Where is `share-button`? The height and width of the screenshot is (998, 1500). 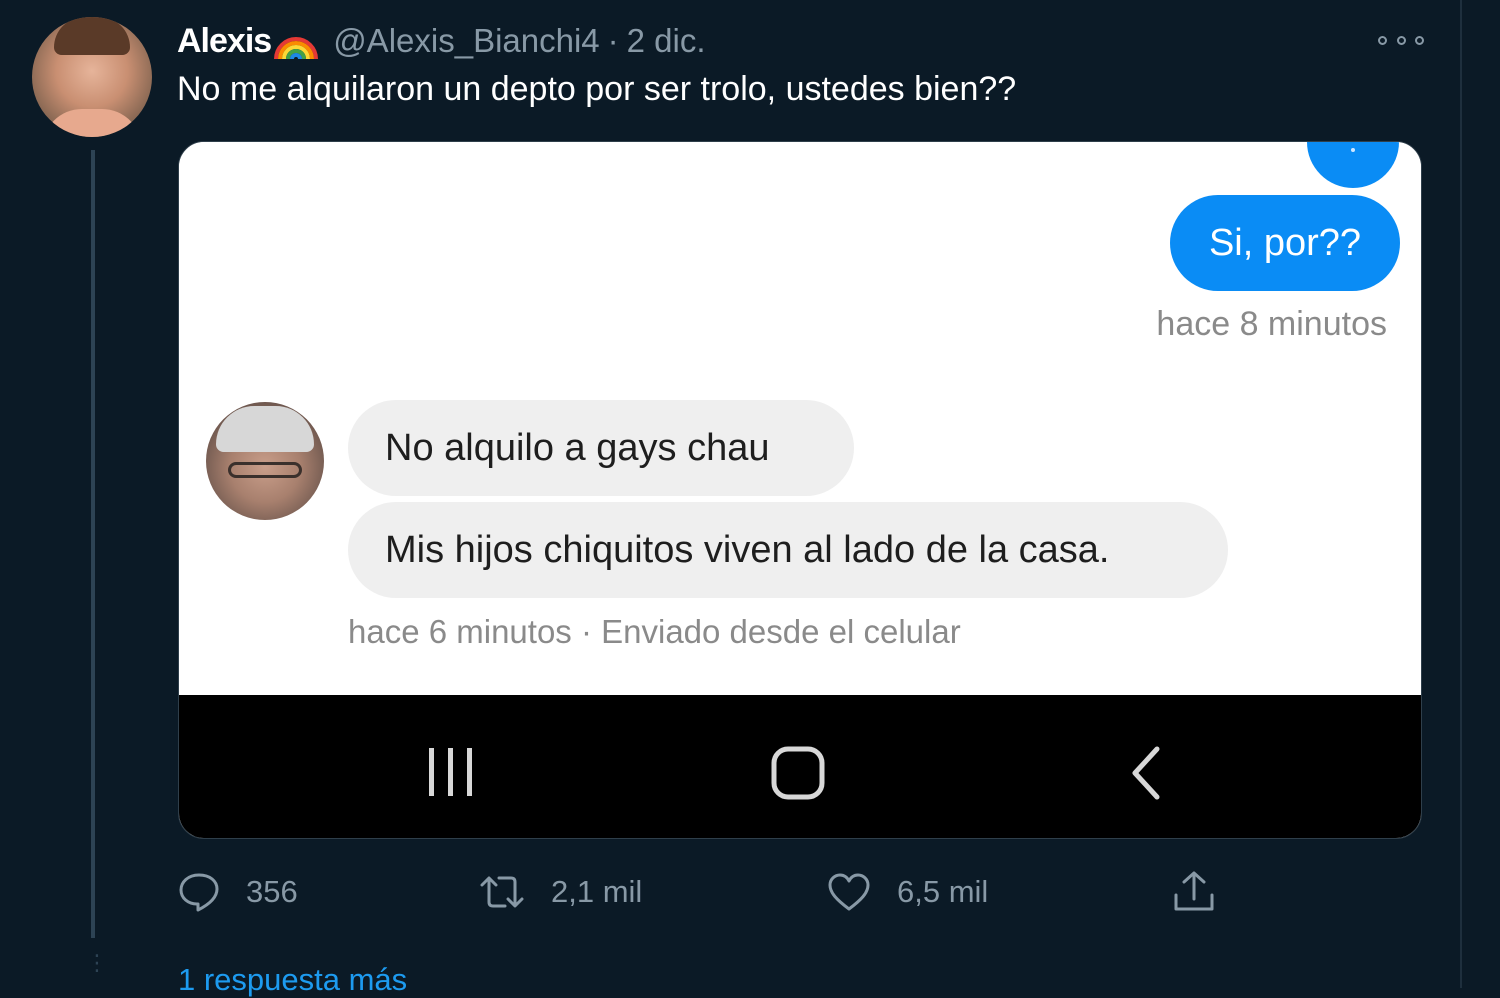 share-button is located at coordinates (1207, 892).